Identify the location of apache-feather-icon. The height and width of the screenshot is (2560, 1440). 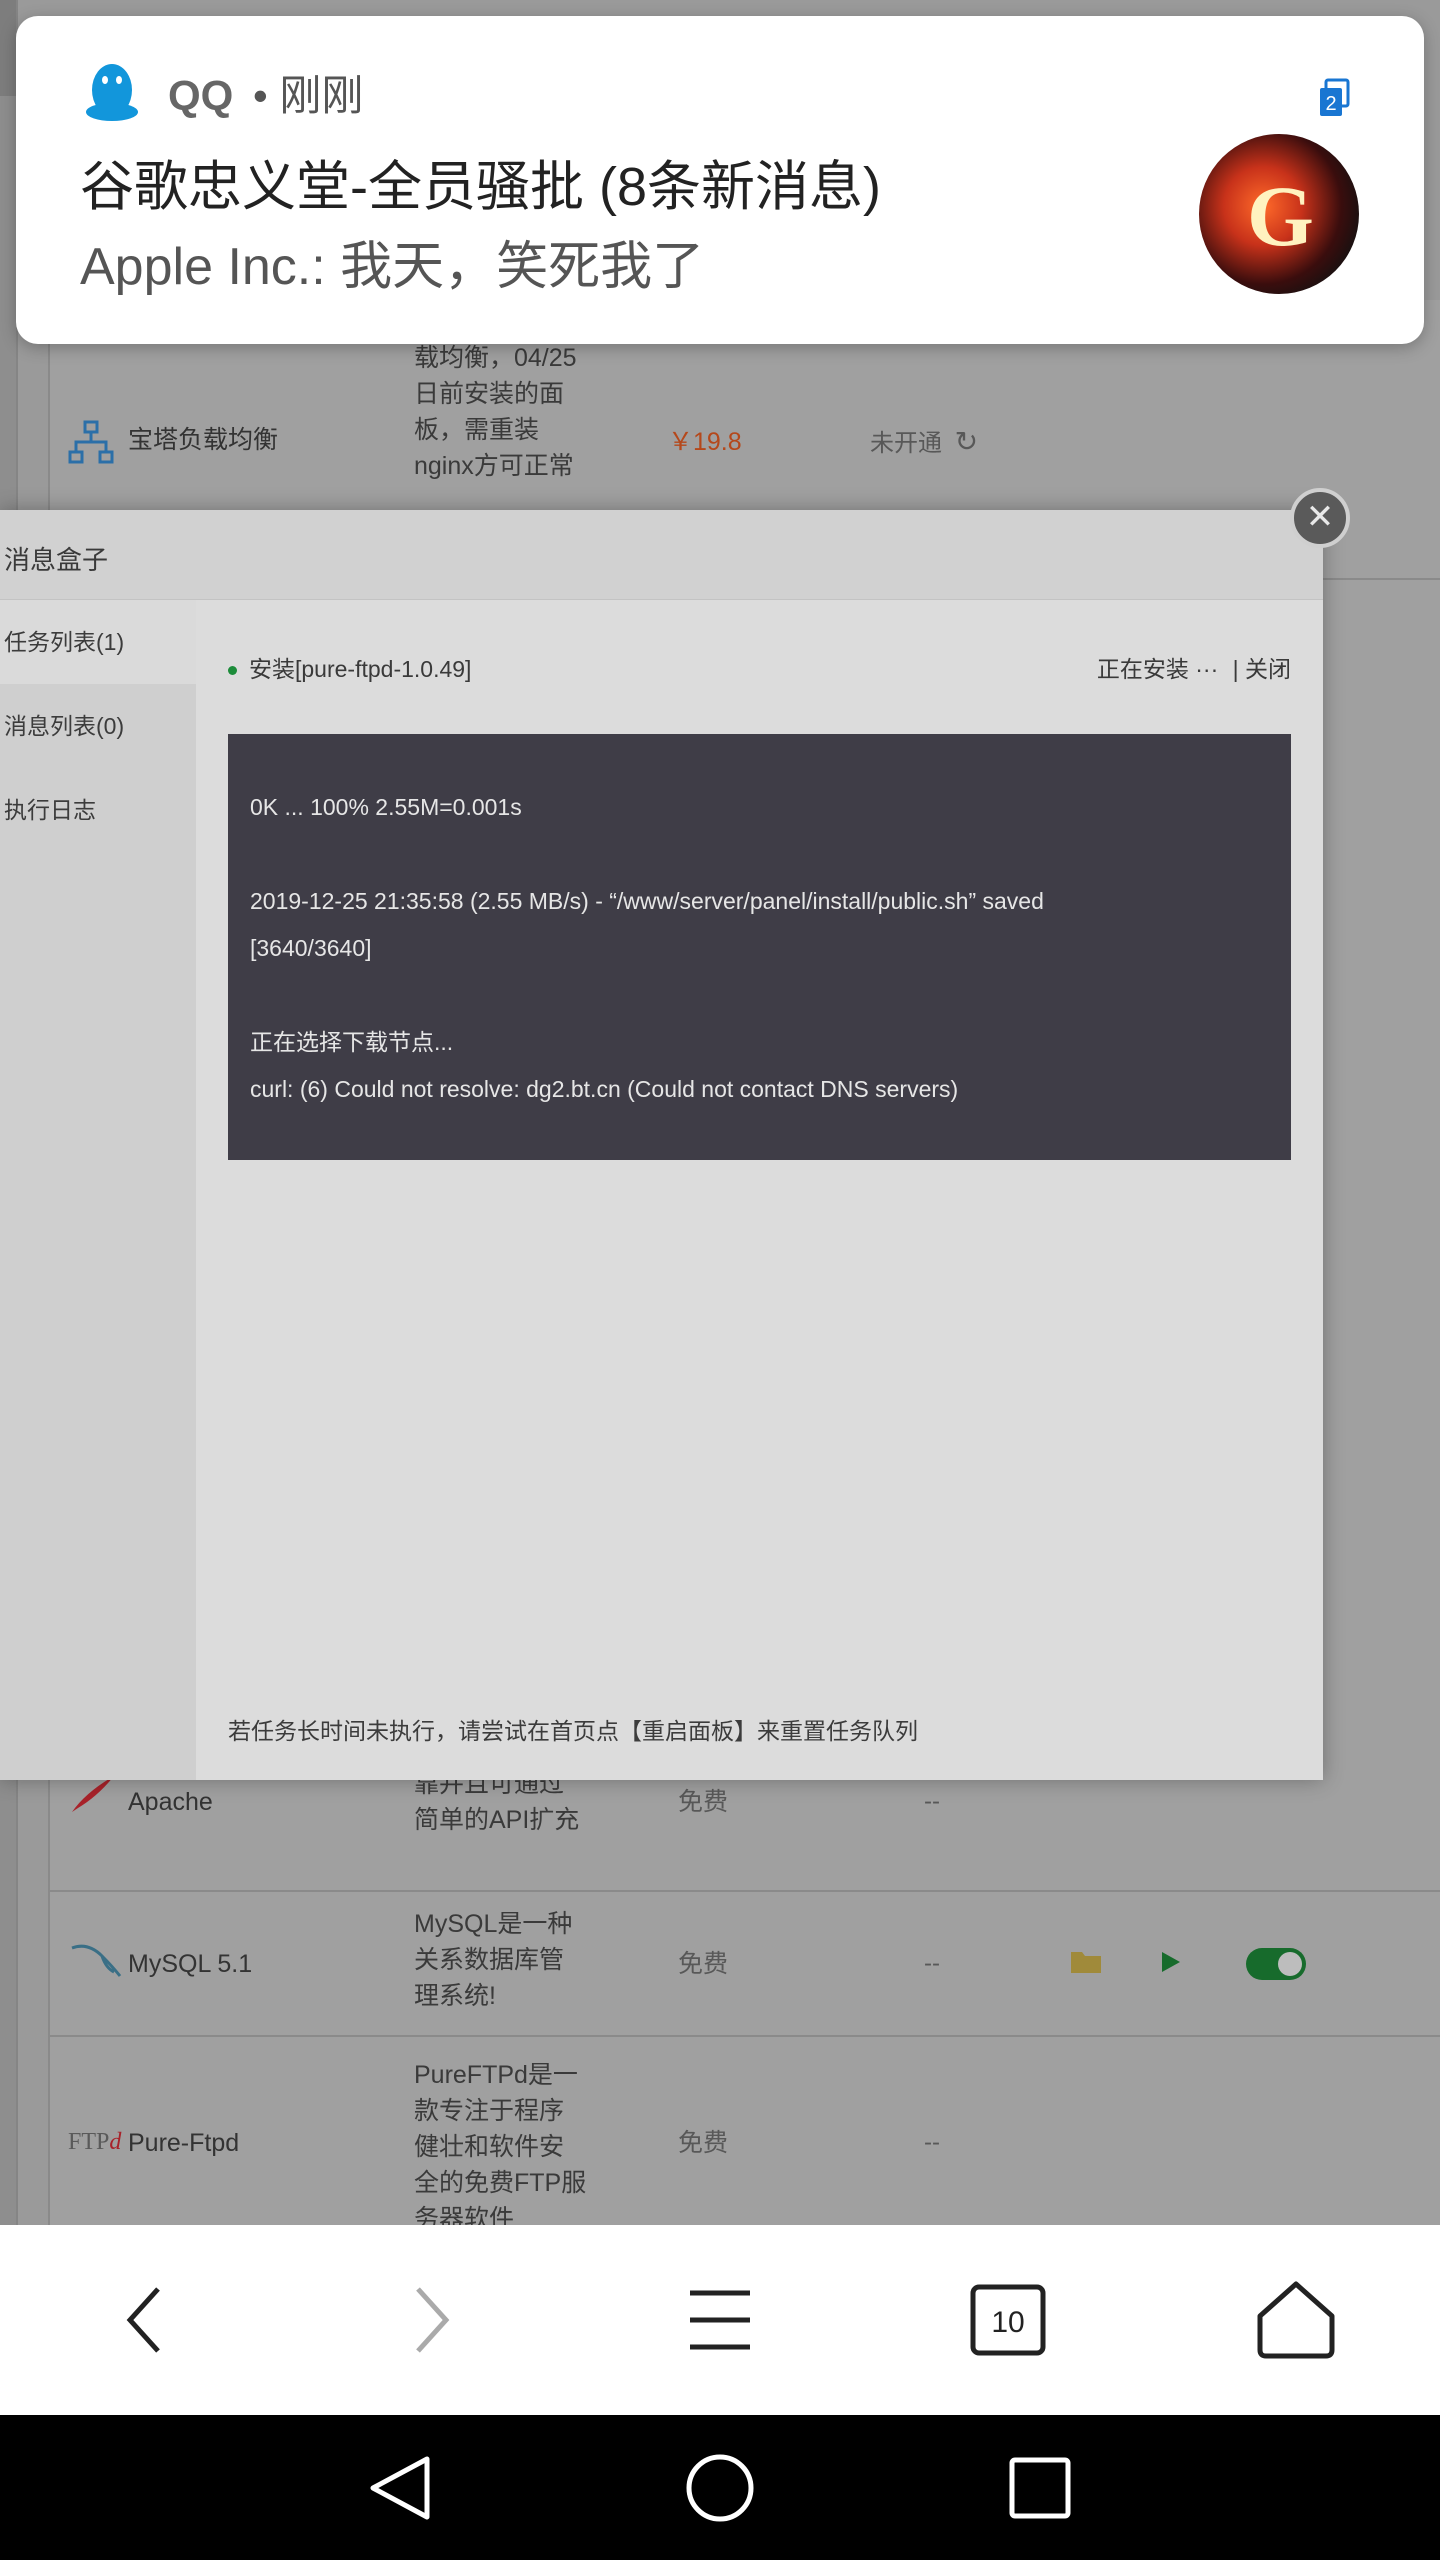
(93, 1794).